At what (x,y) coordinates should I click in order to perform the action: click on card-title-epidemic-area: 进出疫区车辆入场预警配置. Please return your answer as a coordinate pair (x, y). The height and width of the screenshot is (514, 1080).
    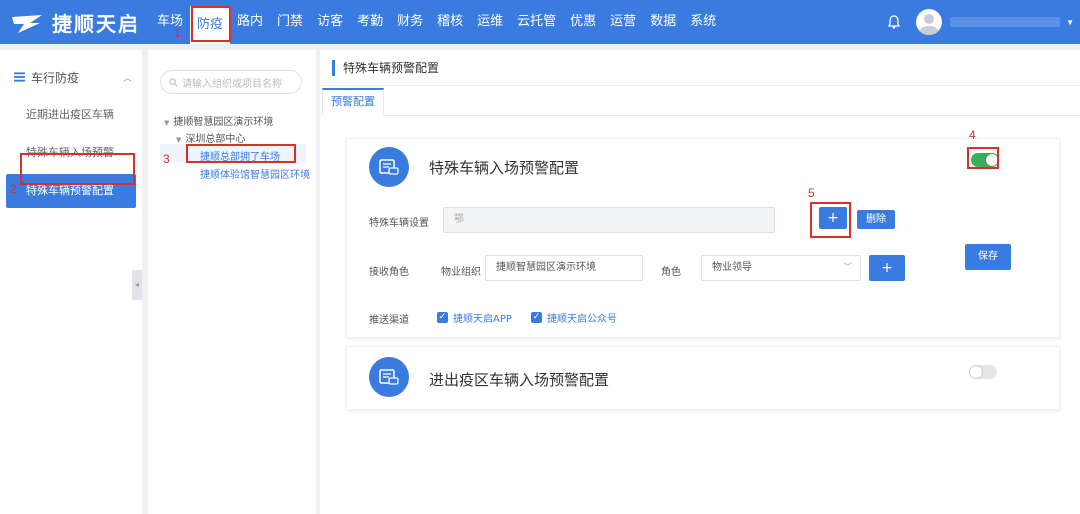
    Looking at the image, I should click on (519, 379).